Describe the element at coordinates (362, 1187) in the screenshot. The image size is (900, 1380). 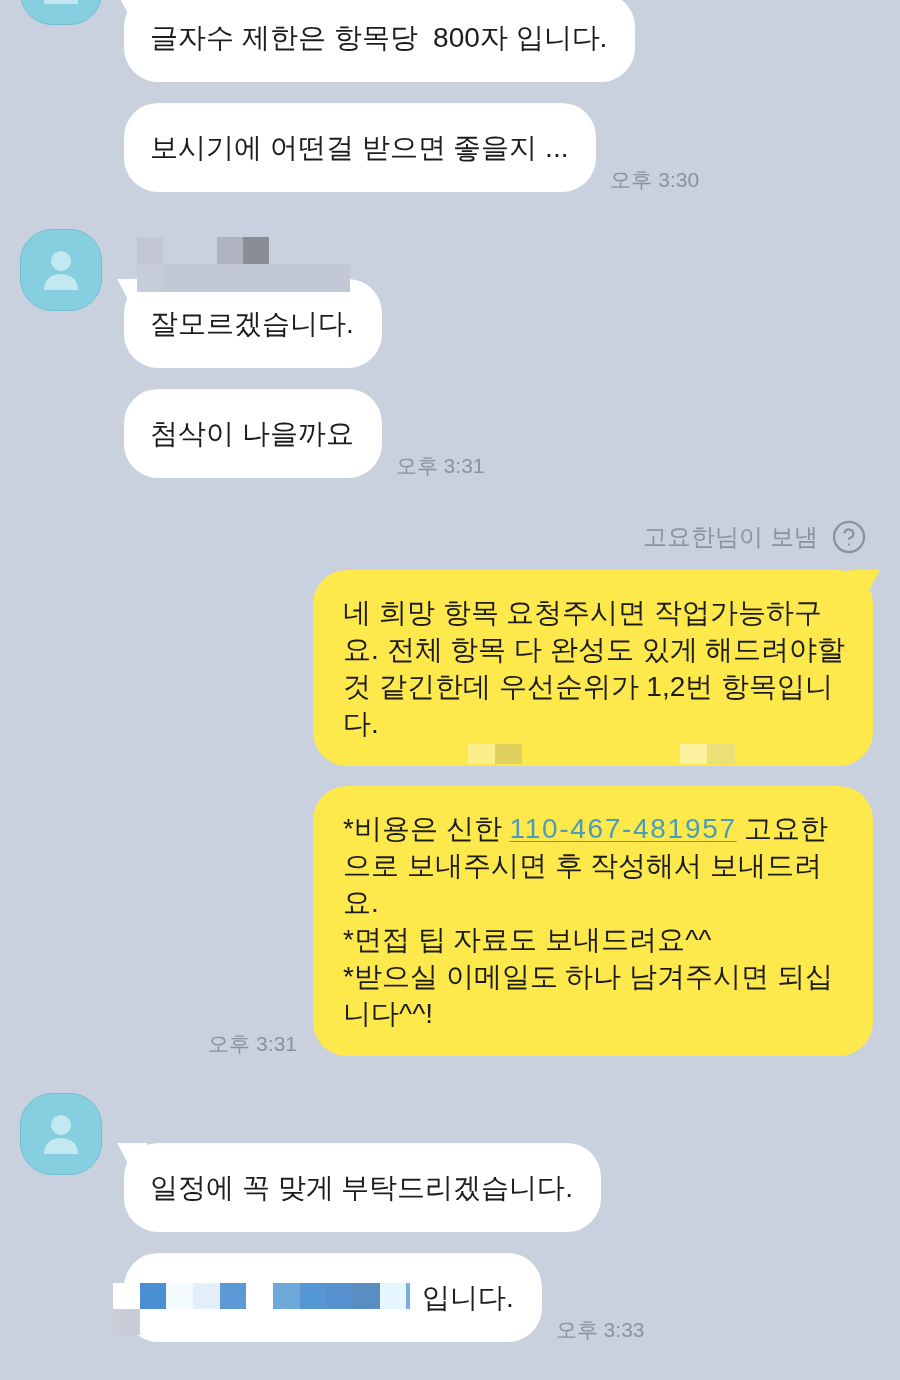
I see `message-text: 일정에 꼭 맞게 부탁드리겠습니다.` at that location.